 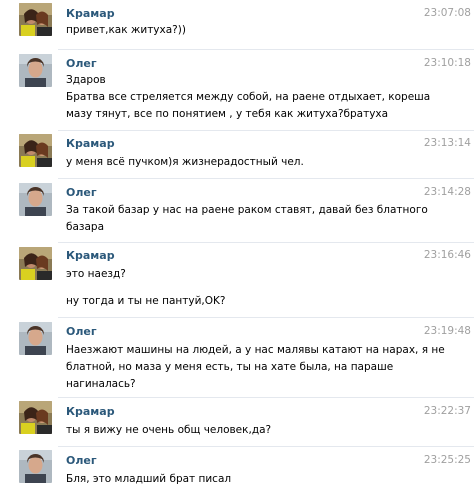 What do you see at coordinates (447, 331) in the screenshot?
I see `message-timestamp: 23:19:48` at bounding box center [447, 331].